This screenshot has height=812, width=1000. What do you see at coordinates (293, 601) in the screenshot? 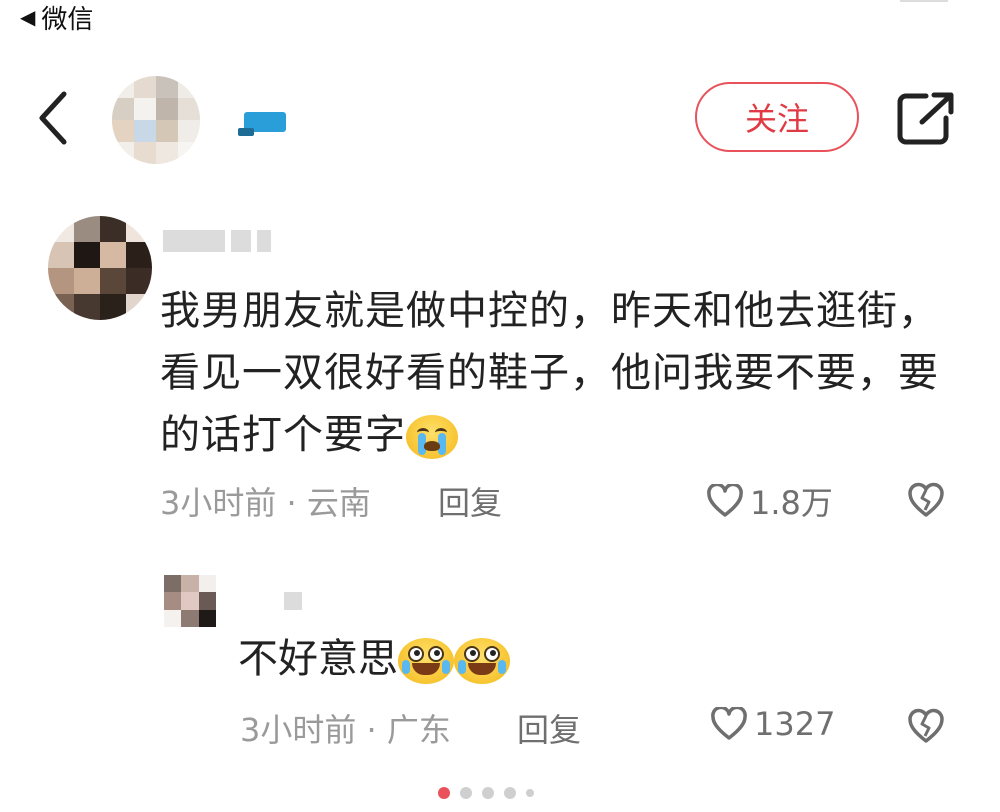
I see `replier-name-blurred` at bounding box center [293, 601].